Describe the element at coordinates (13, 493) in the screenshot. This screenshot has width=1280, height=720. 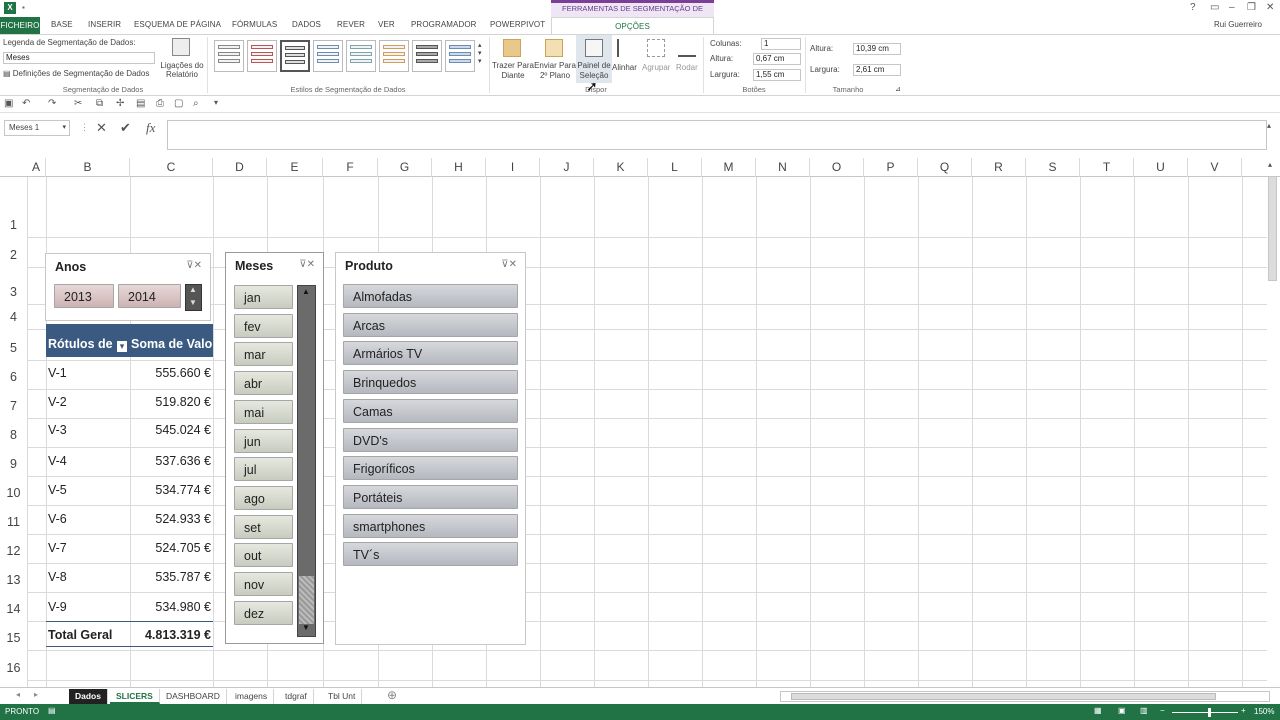
I see `row-header: 10` at that location.